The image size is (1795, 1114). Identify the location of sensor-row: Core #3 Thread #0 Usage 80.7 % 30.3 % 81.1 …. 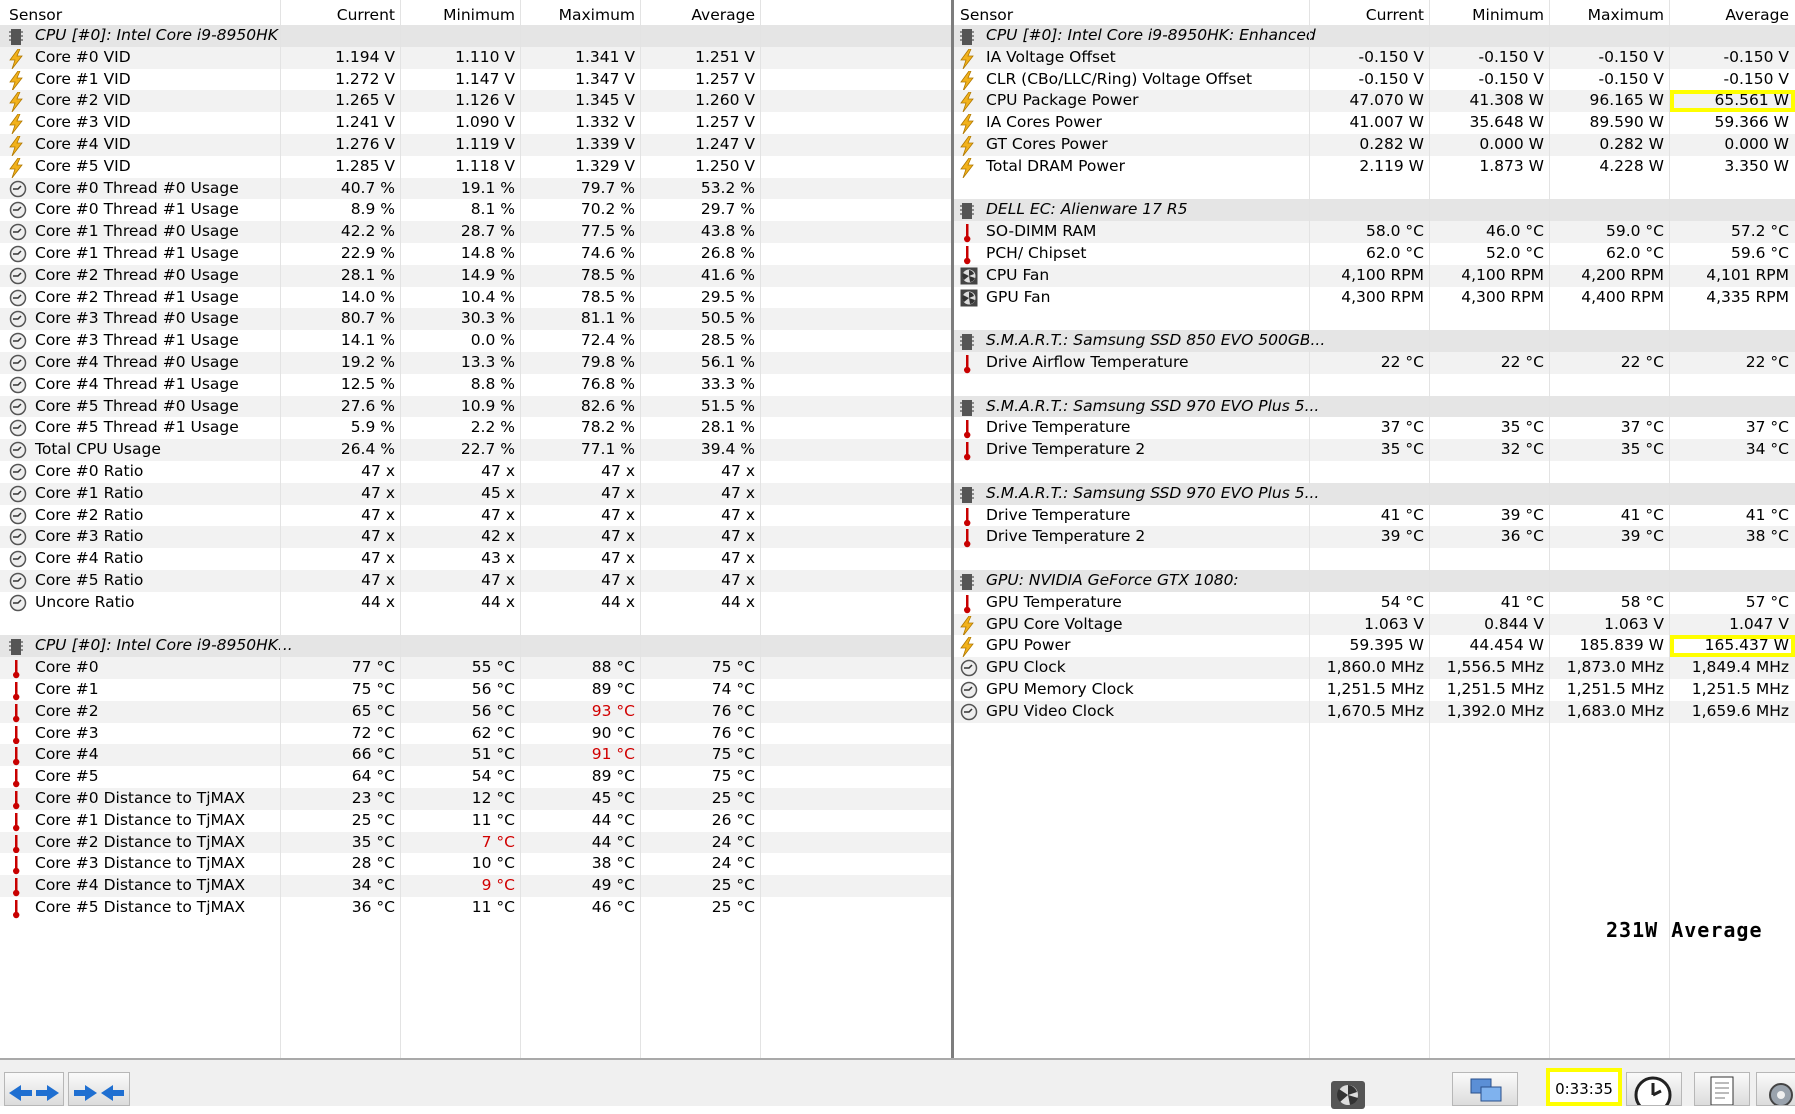
(476, 319).